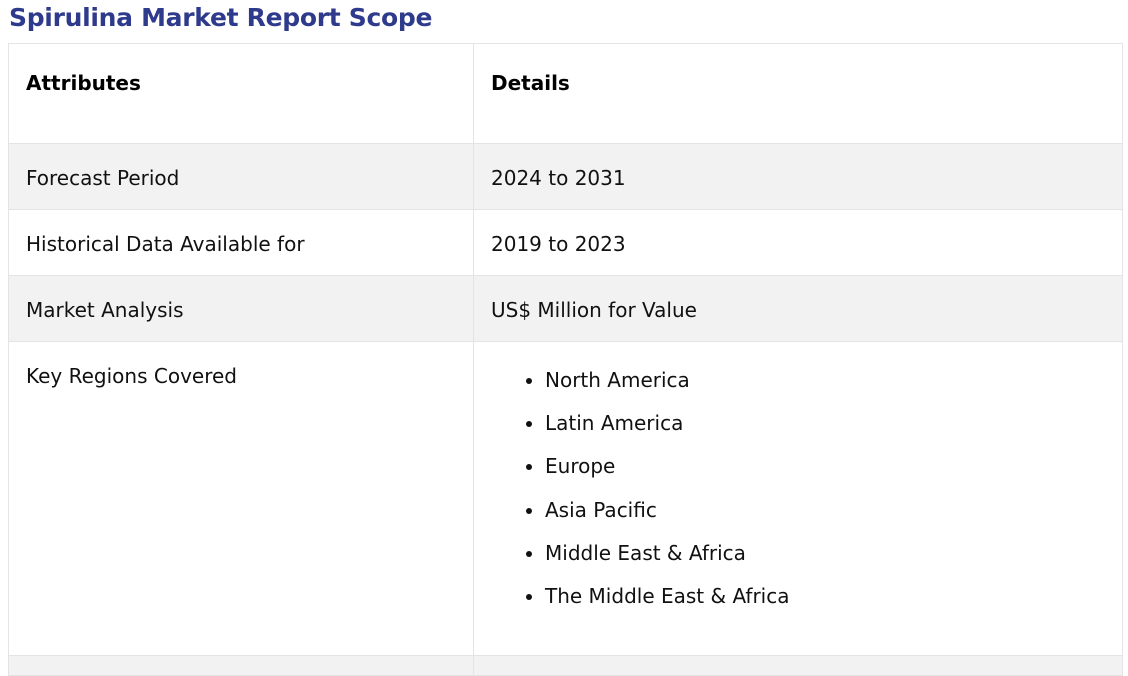 The width and height of the screenshot is (1128, 676). Describe the element at coordinates (798, 93) in the screenshot. I see `column-header-details: Details` at that location.